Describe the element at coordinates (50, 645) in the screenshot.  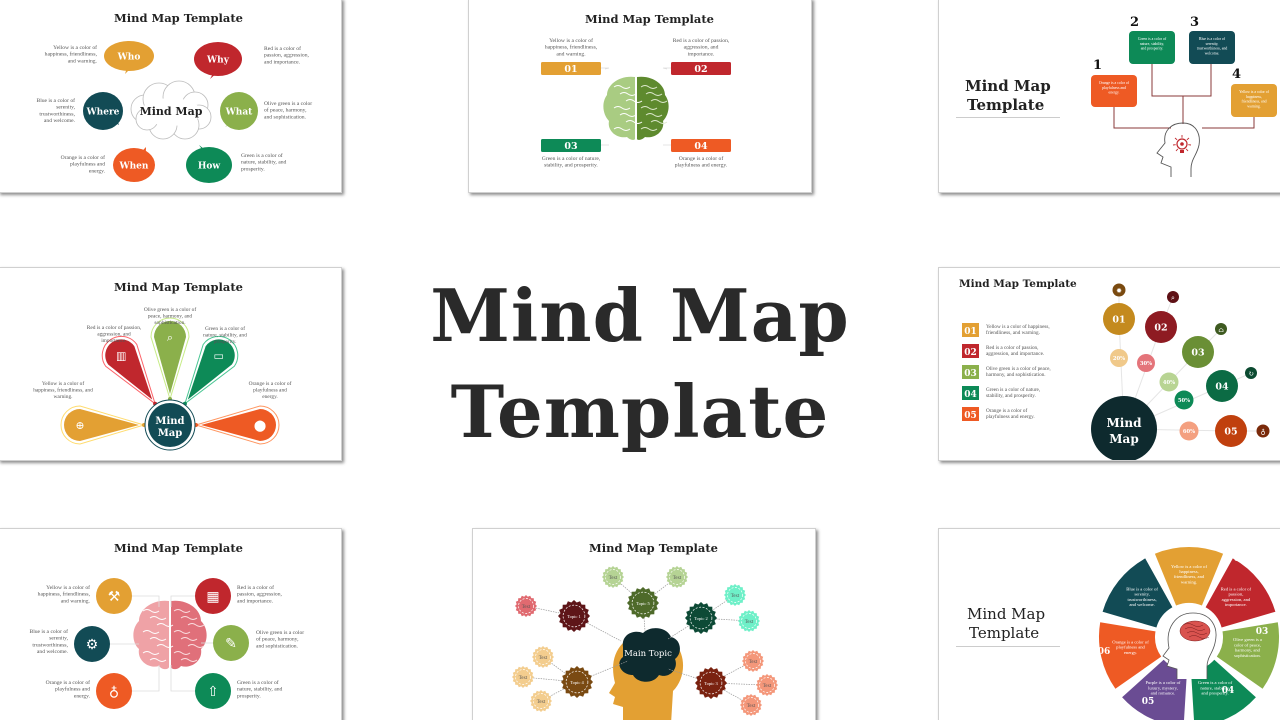
I see `item-description: trustworthiness,` at that location.